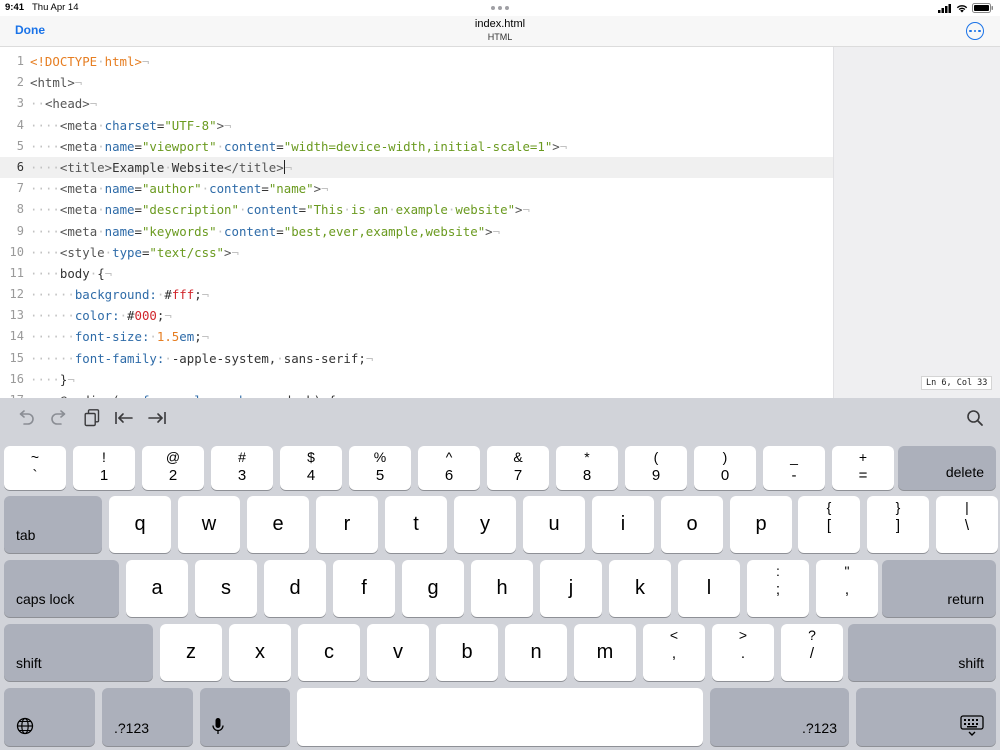 This screenshot has height=750, width=1000. I want to click on code-line: 11 ····body·{¬, so click(416, 273).